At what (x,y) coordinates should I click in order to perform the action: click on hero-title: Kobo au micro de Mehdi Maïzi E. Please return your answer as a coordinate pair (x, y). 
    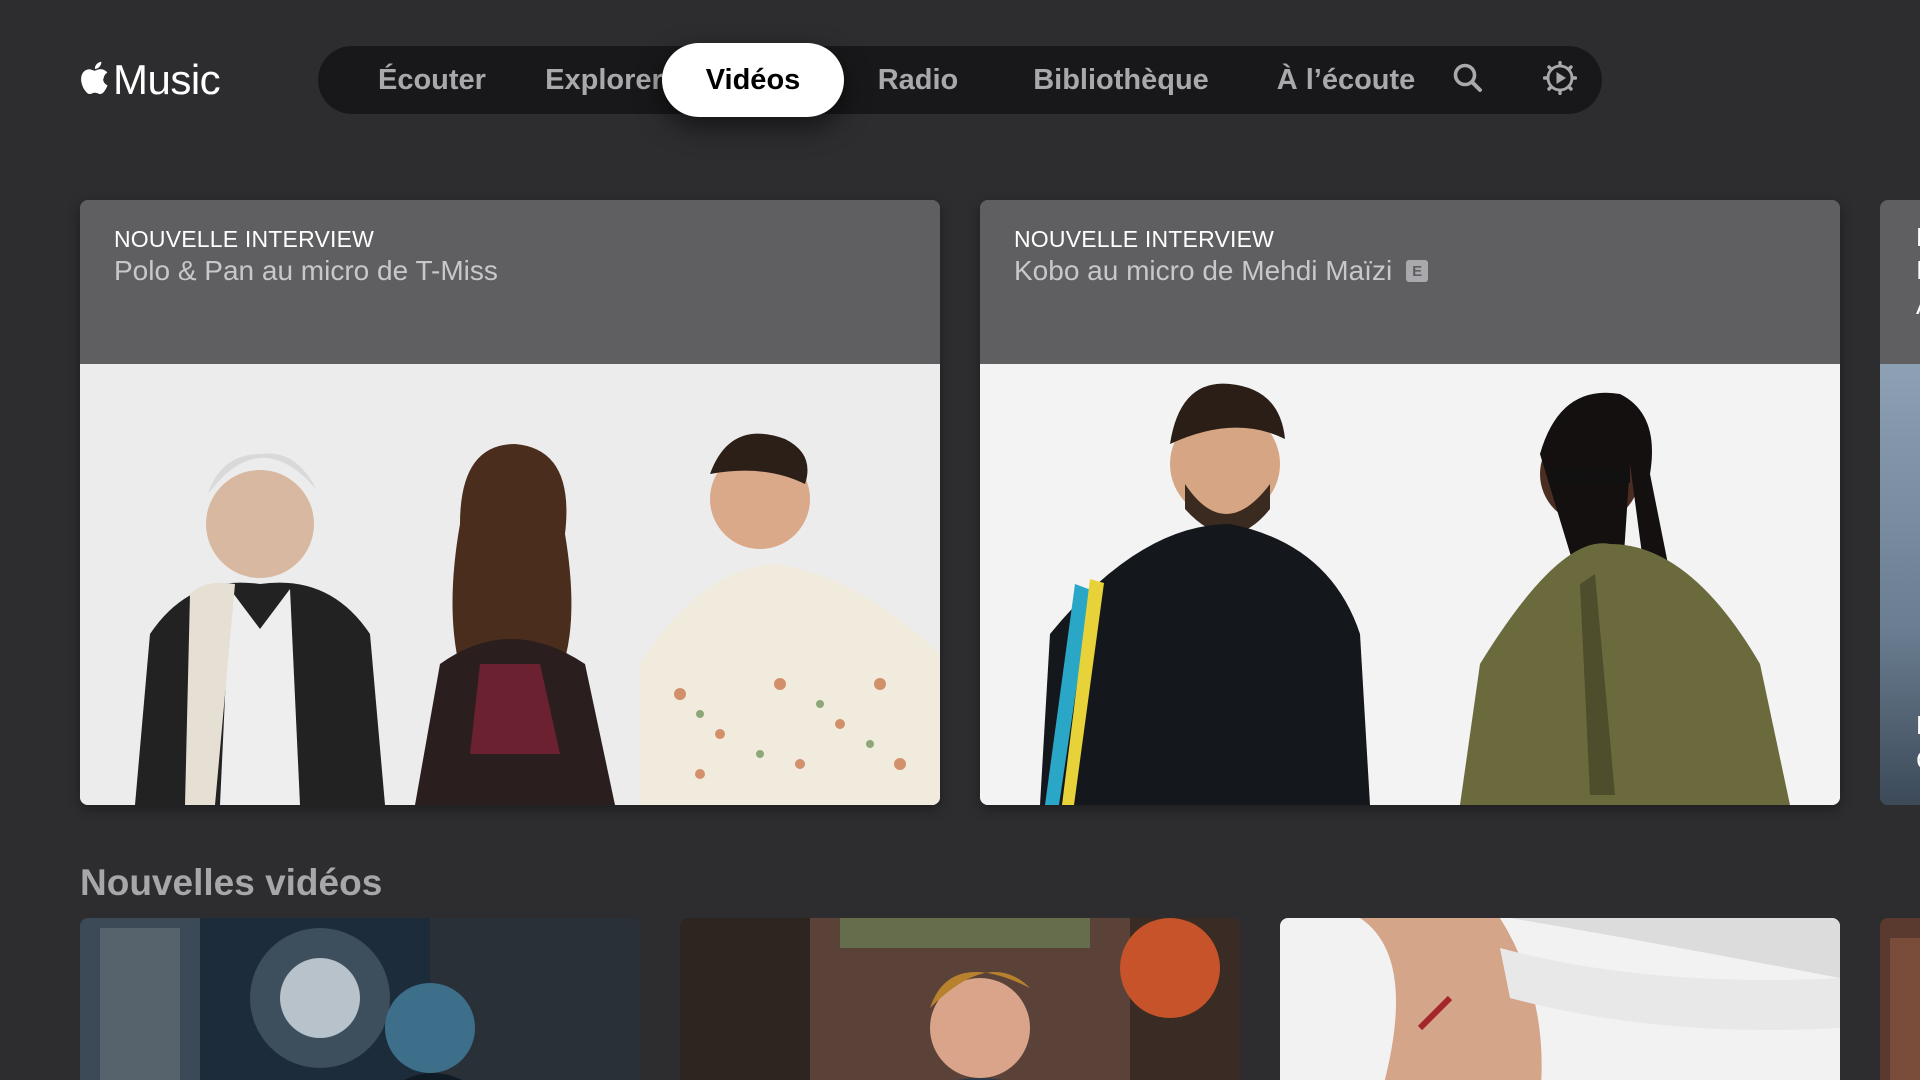
    Looking at the image, I should click on (1221, 271).